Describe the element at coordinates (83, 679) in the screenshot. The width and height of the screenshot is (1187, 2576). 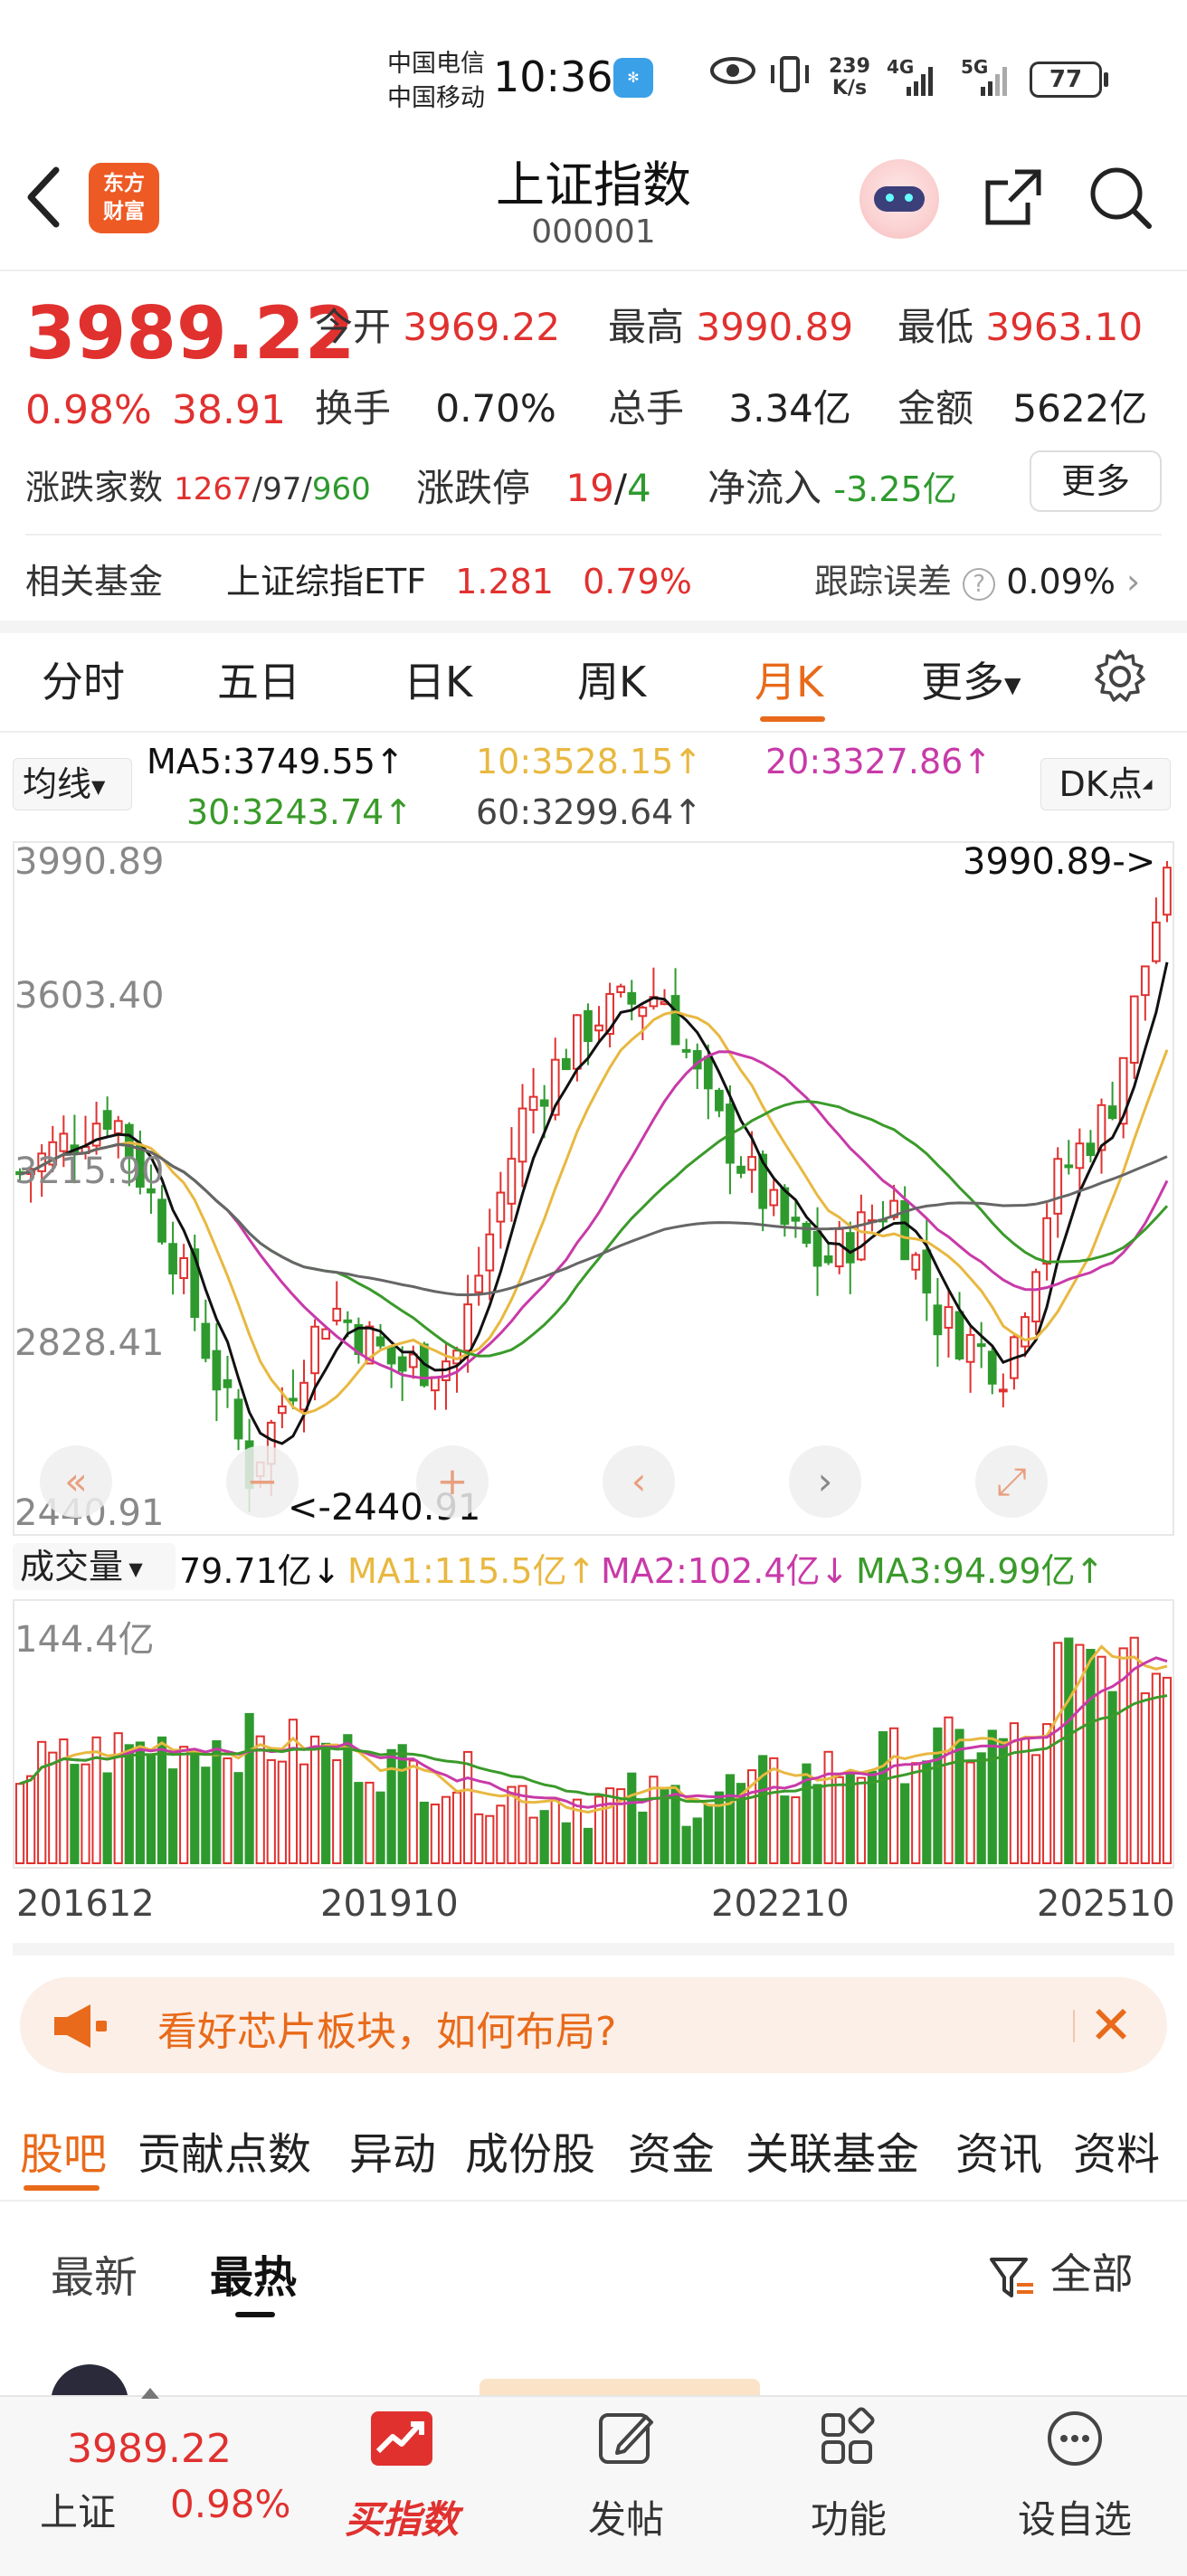
I see `tab-intraday: 分时` at that location.